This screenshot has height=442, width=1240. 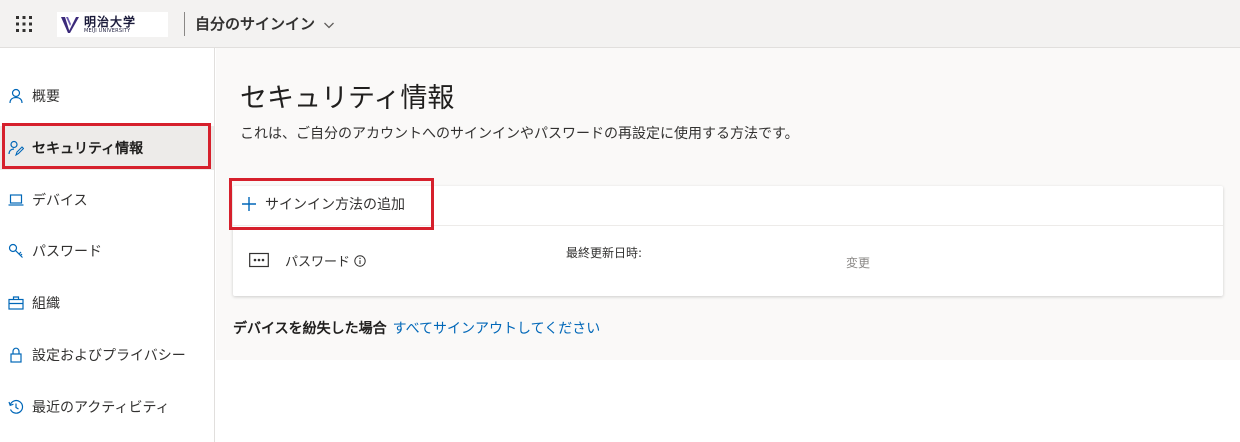 I want to click on last-updated-label: 最終更新日時:, so click(x=604, y=253).